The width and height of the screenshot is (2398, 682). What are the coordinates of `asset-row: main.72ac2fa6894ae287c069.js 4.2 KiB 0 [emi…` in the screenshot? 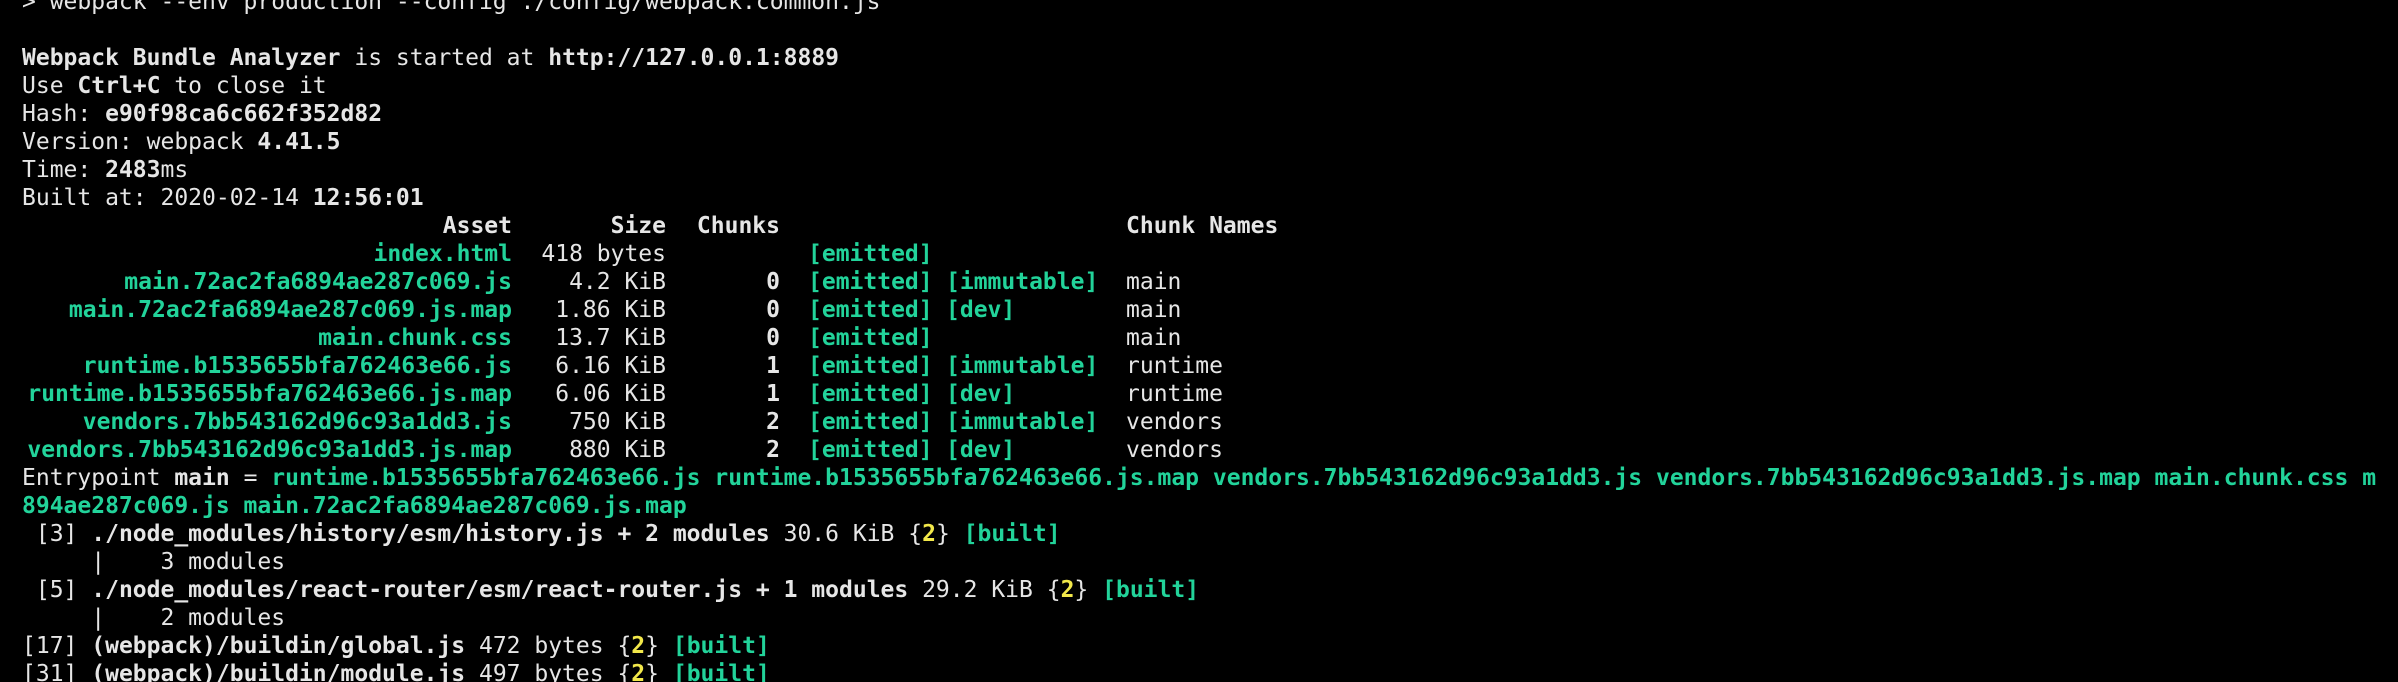 It's located at (653, 282).